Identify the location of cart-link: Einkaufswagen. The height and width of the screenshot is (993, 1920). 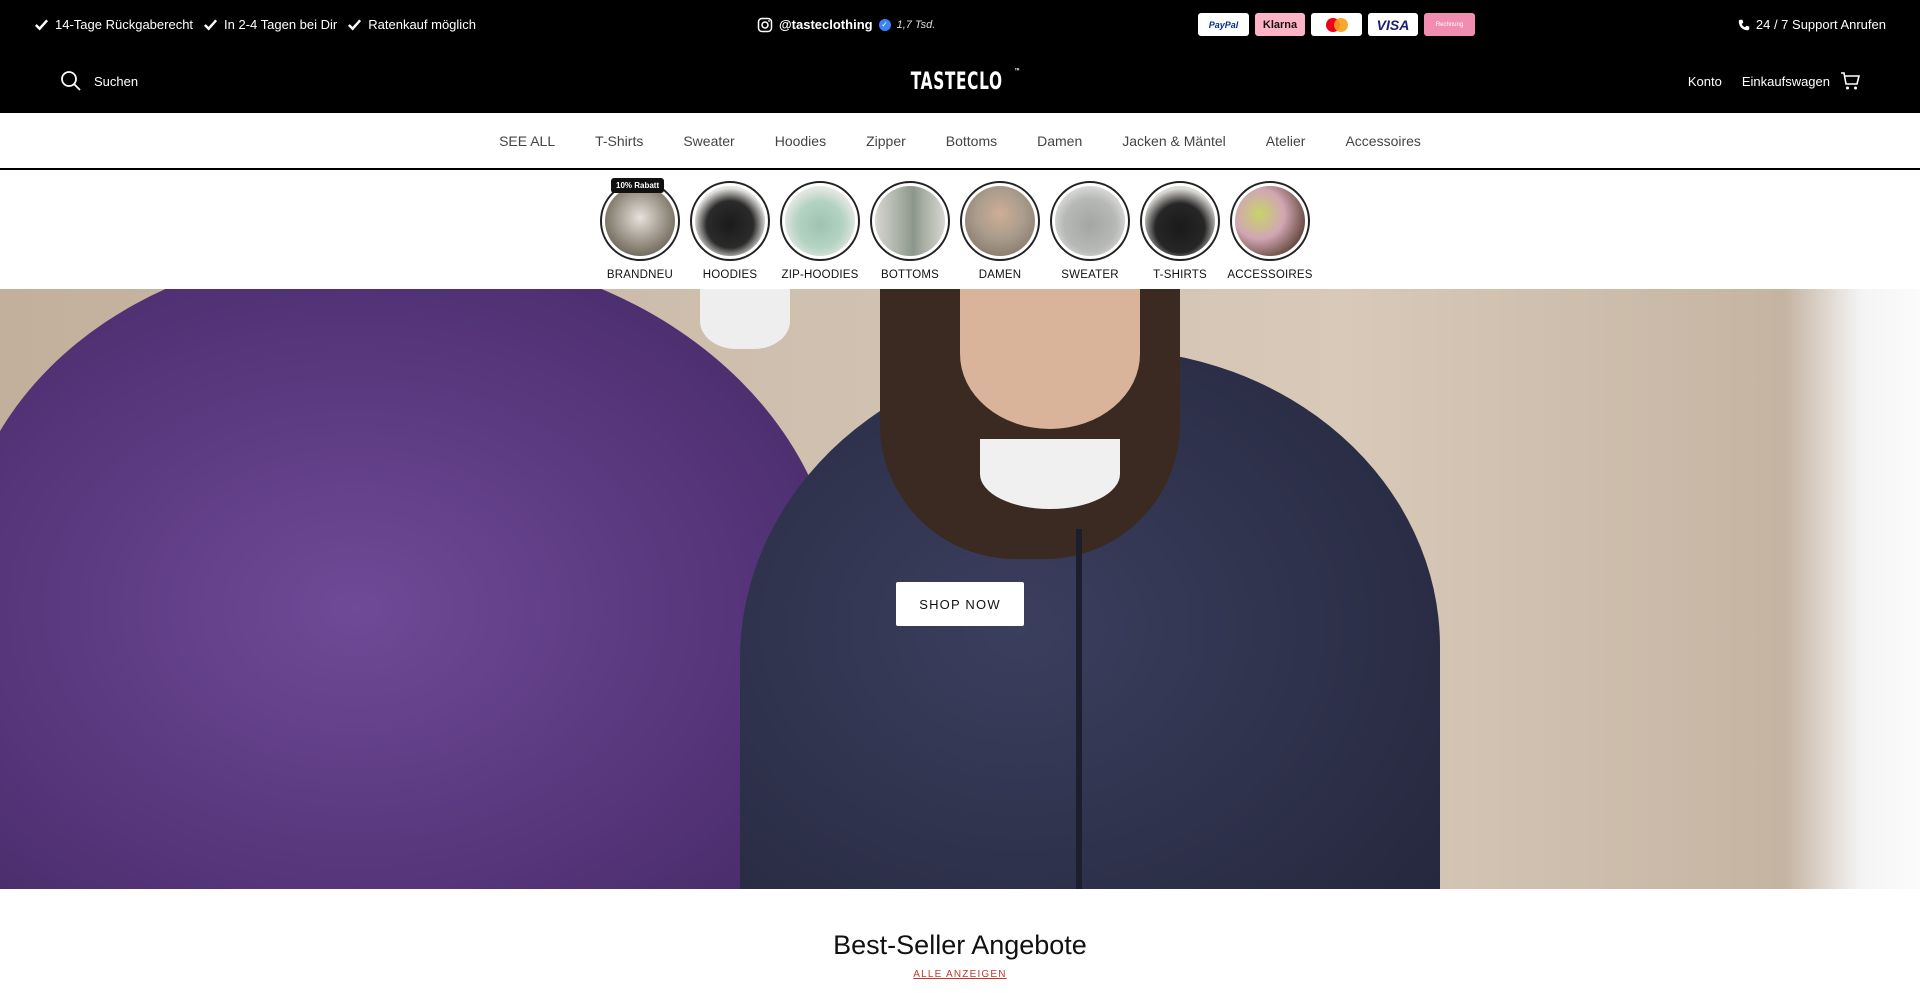
(1801, 81).